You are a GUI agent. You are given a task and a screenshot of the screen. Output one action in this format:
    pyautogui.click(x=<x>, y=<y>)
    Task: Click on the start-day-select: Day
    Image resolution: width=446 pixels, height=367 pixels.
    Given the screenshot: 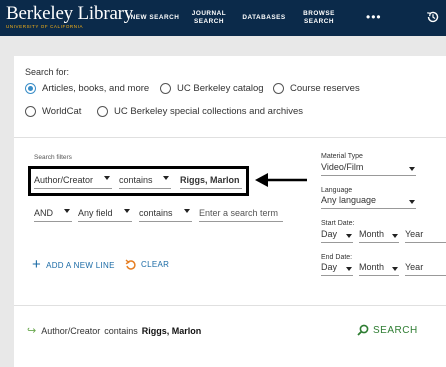 What is the action you would take?
    pyautogui.click(x=337, y=236)
    